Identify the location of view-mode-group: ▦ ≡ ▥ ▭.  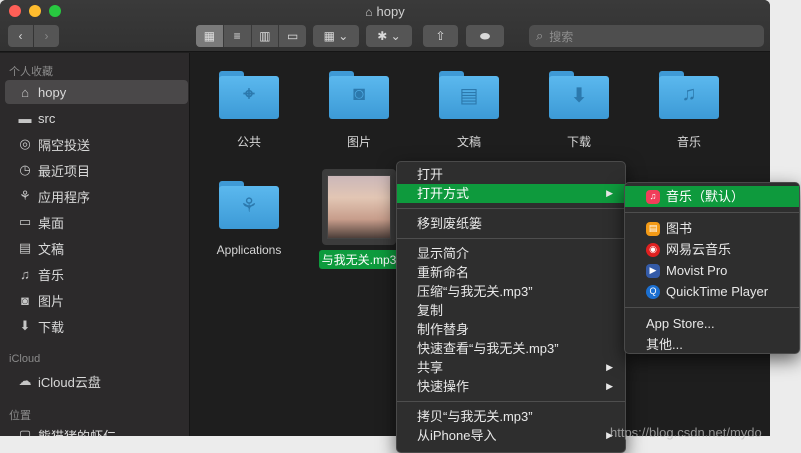
(251, 36).